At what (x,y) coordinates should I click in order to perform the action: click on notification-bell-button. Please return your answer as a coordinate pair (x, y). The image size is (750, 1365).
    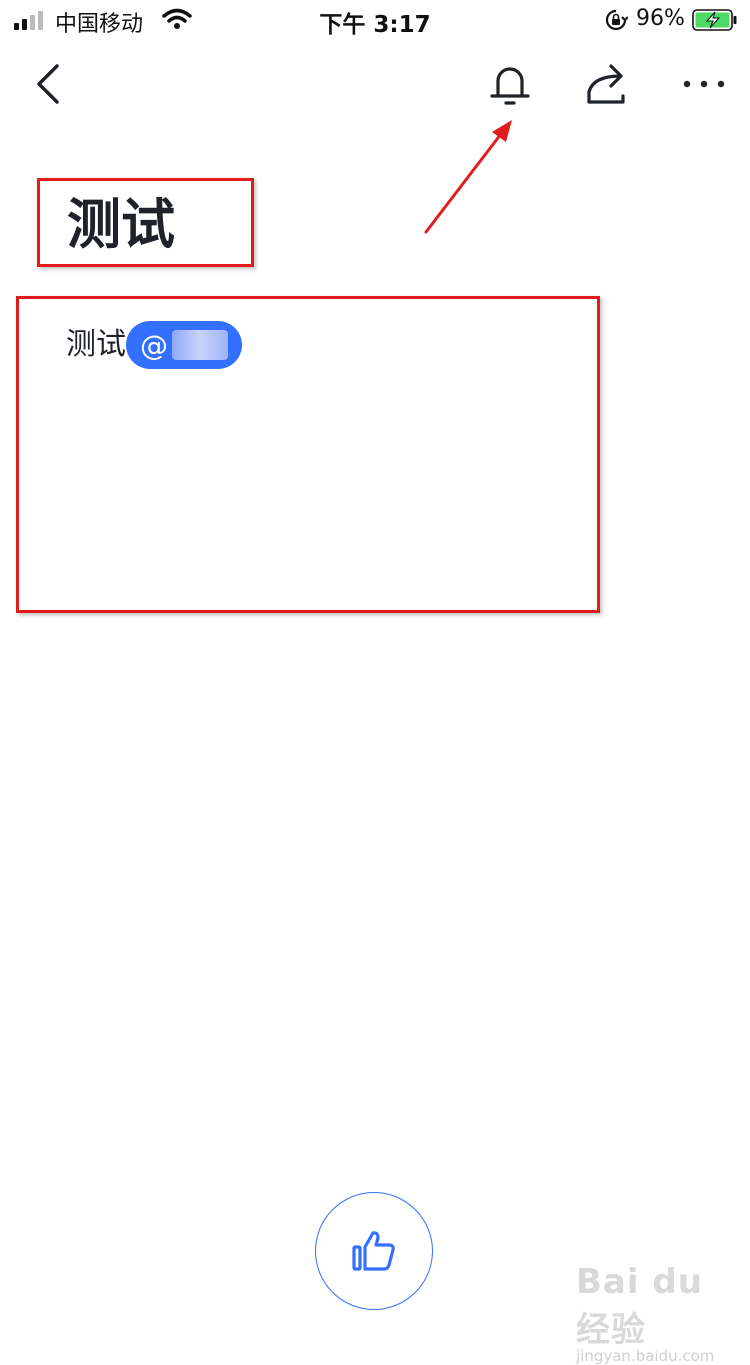
    Looking at the image, I should click on (510, 84).